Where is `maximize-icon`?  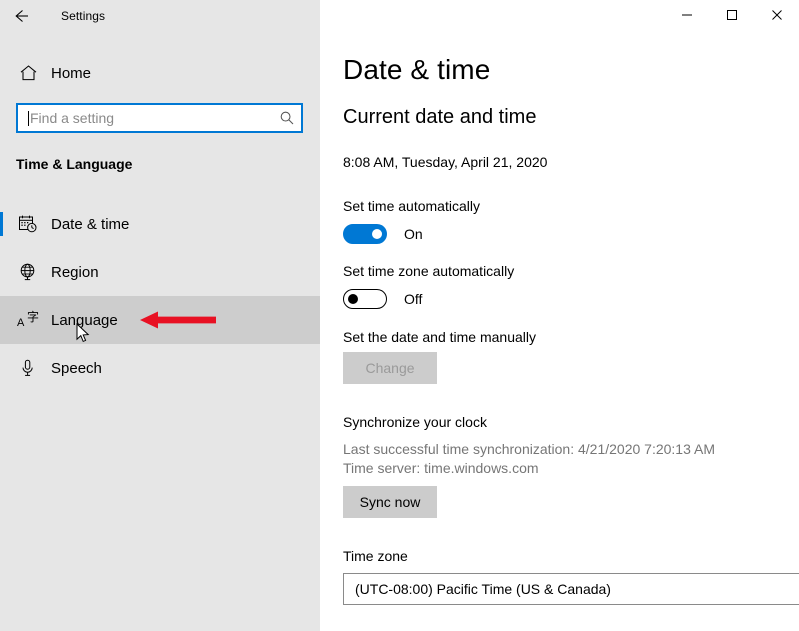 maximize-icon is located at coordinates (731, 15).